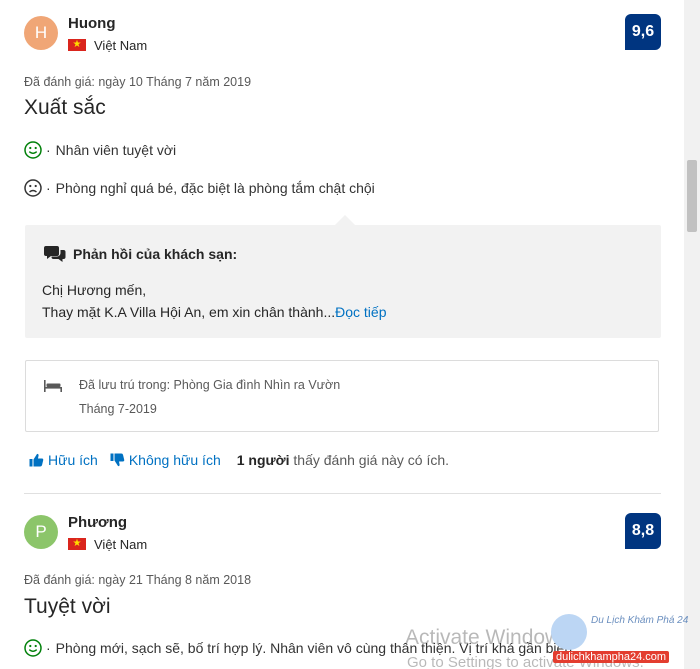  Describe the element at coordinates (155, 254) in the screenshot. I see `hotel-reply-heading-text: Phản hồi của khách sạn:` at that location.